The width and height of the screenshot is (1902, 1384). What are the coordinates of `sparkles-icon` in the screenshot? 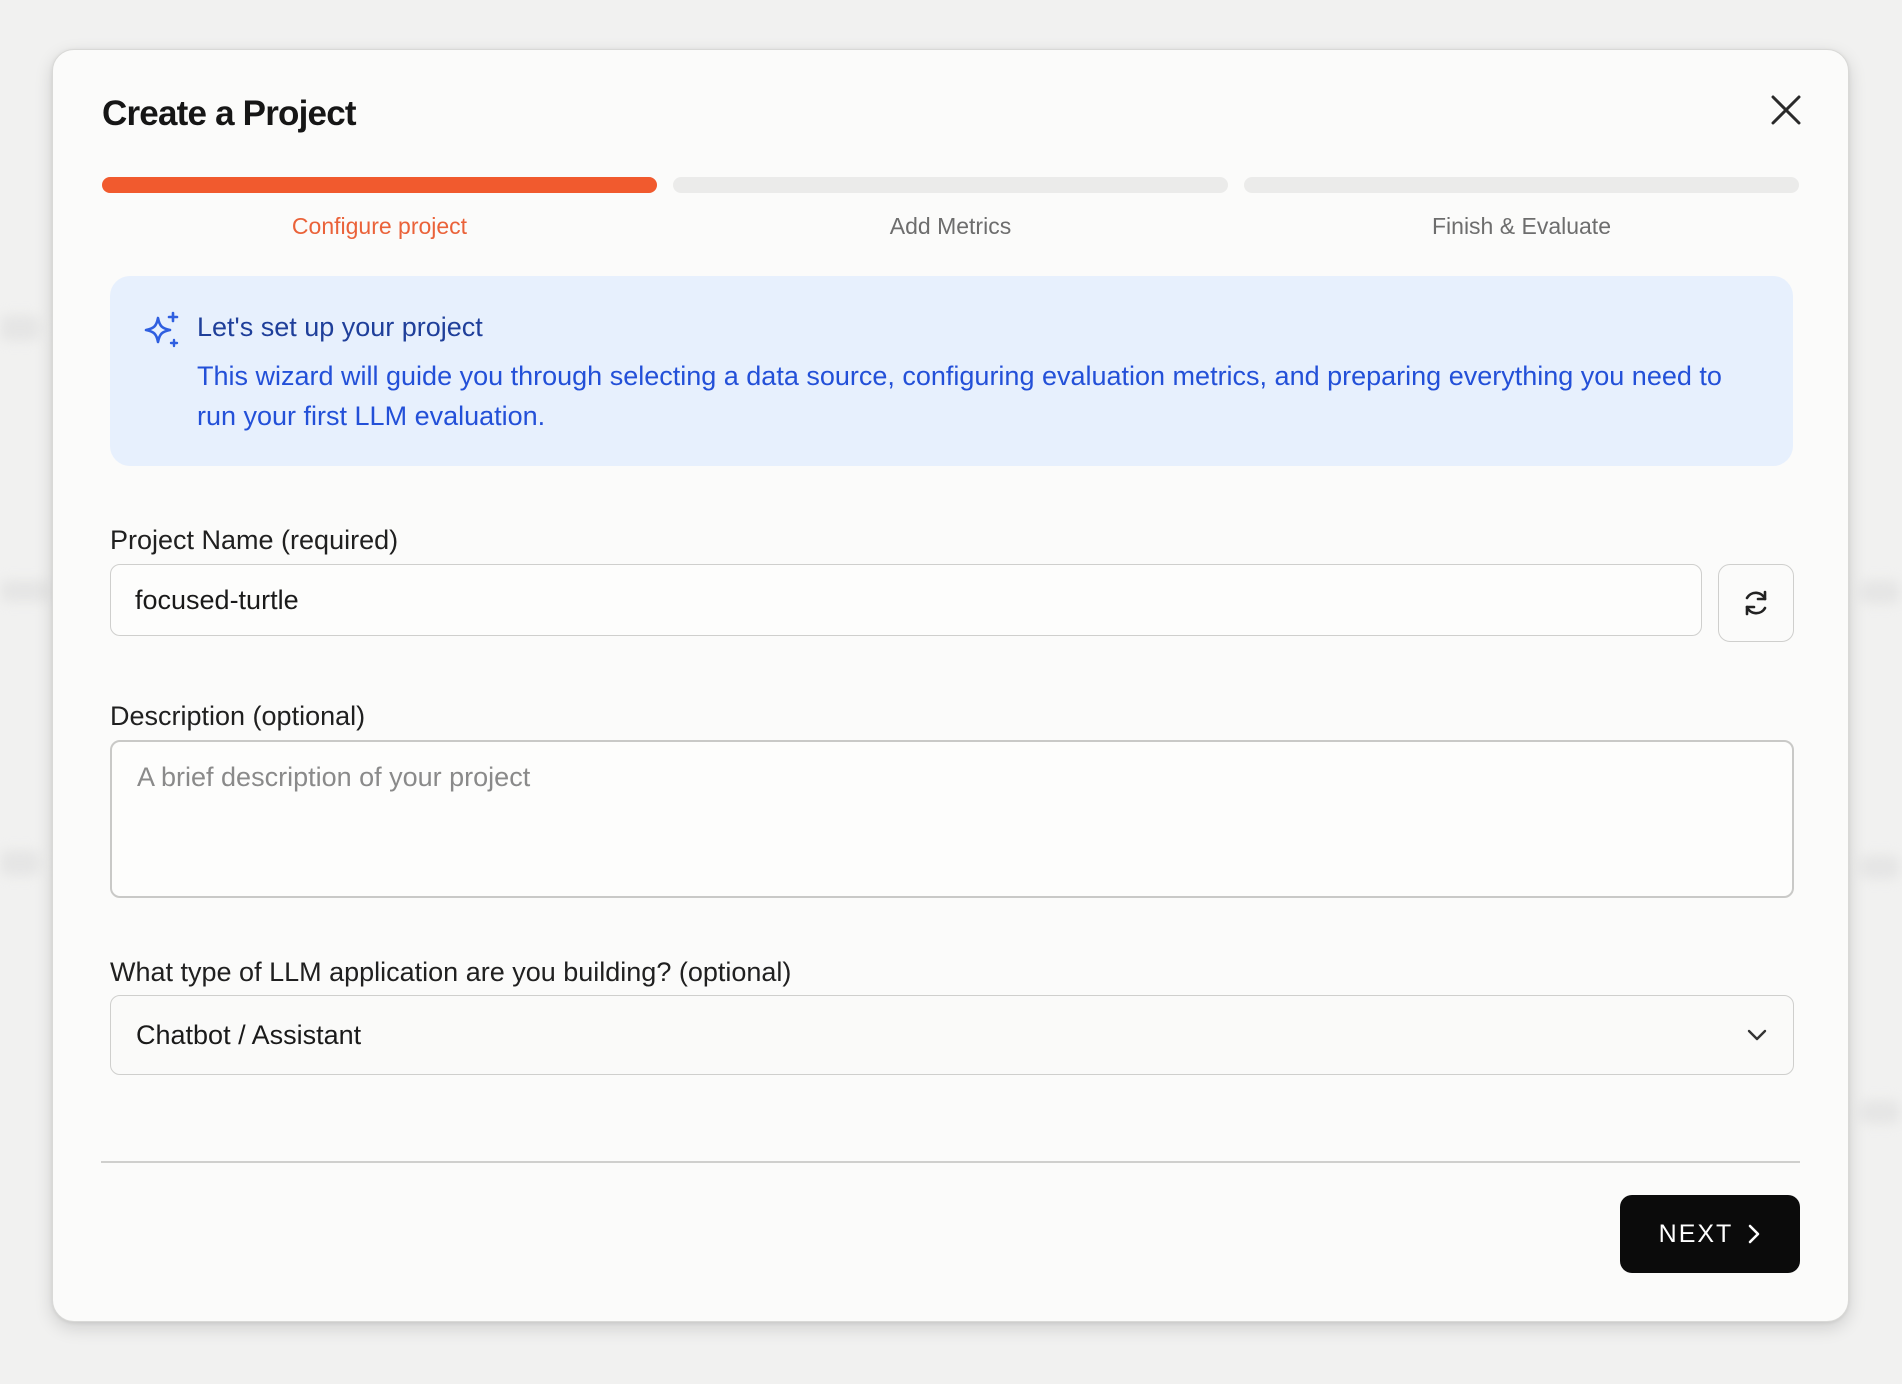 It's located at (161, 329).